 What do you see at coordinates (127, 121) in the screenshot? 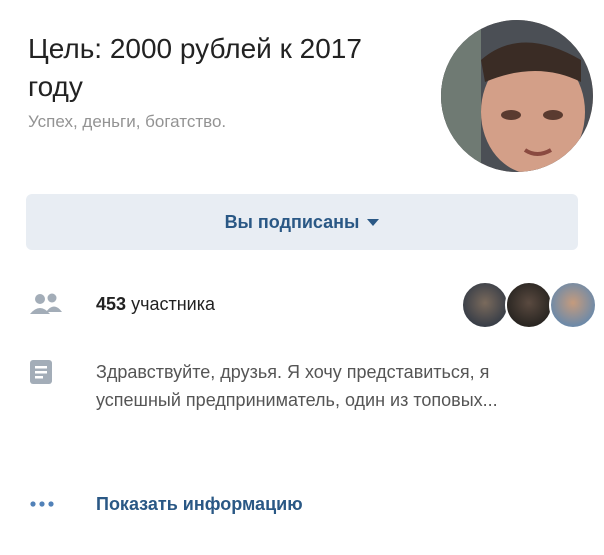
I see `group-status: Успех, деньги, богатство.` at bounding box center [127, 121].